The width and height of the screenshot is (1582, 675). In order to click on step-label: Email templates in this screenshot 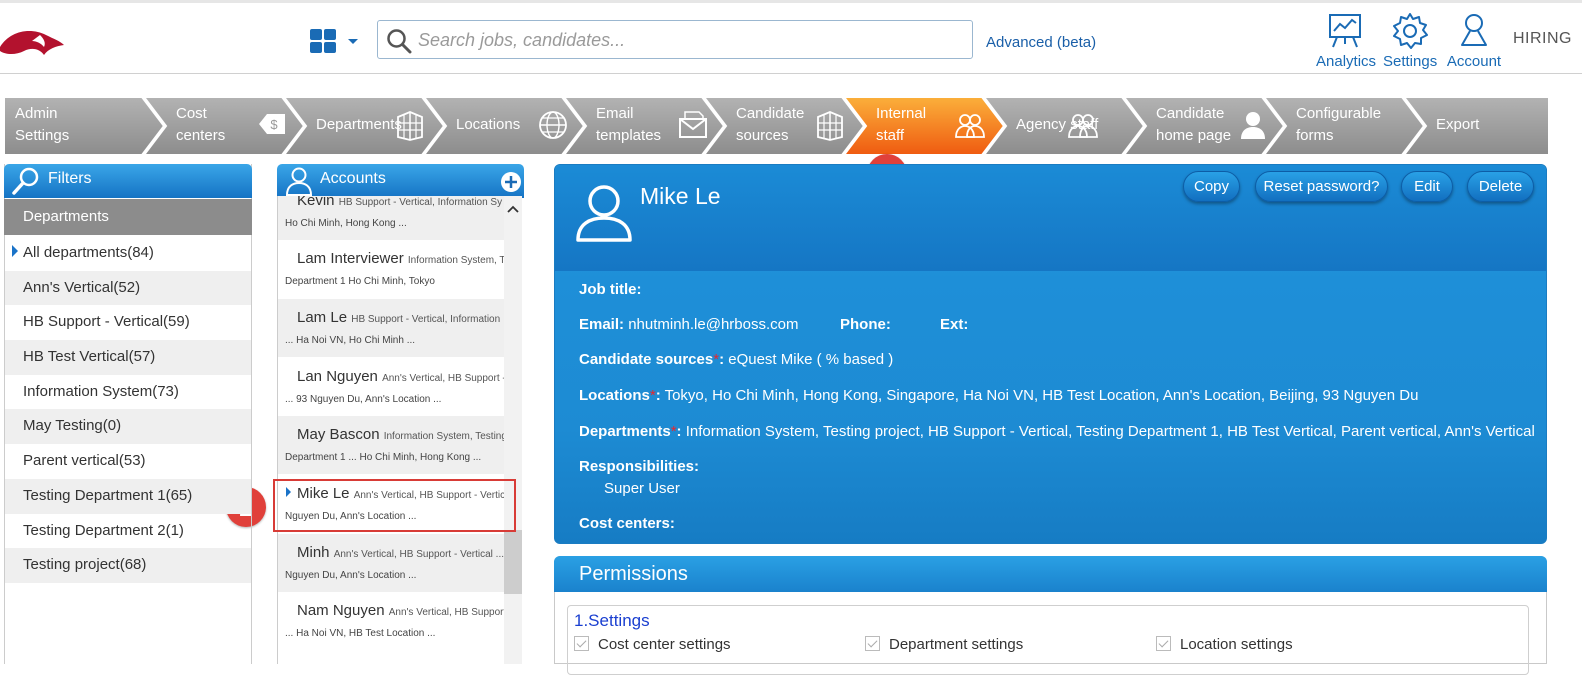, I will do `click(629, 124)`.